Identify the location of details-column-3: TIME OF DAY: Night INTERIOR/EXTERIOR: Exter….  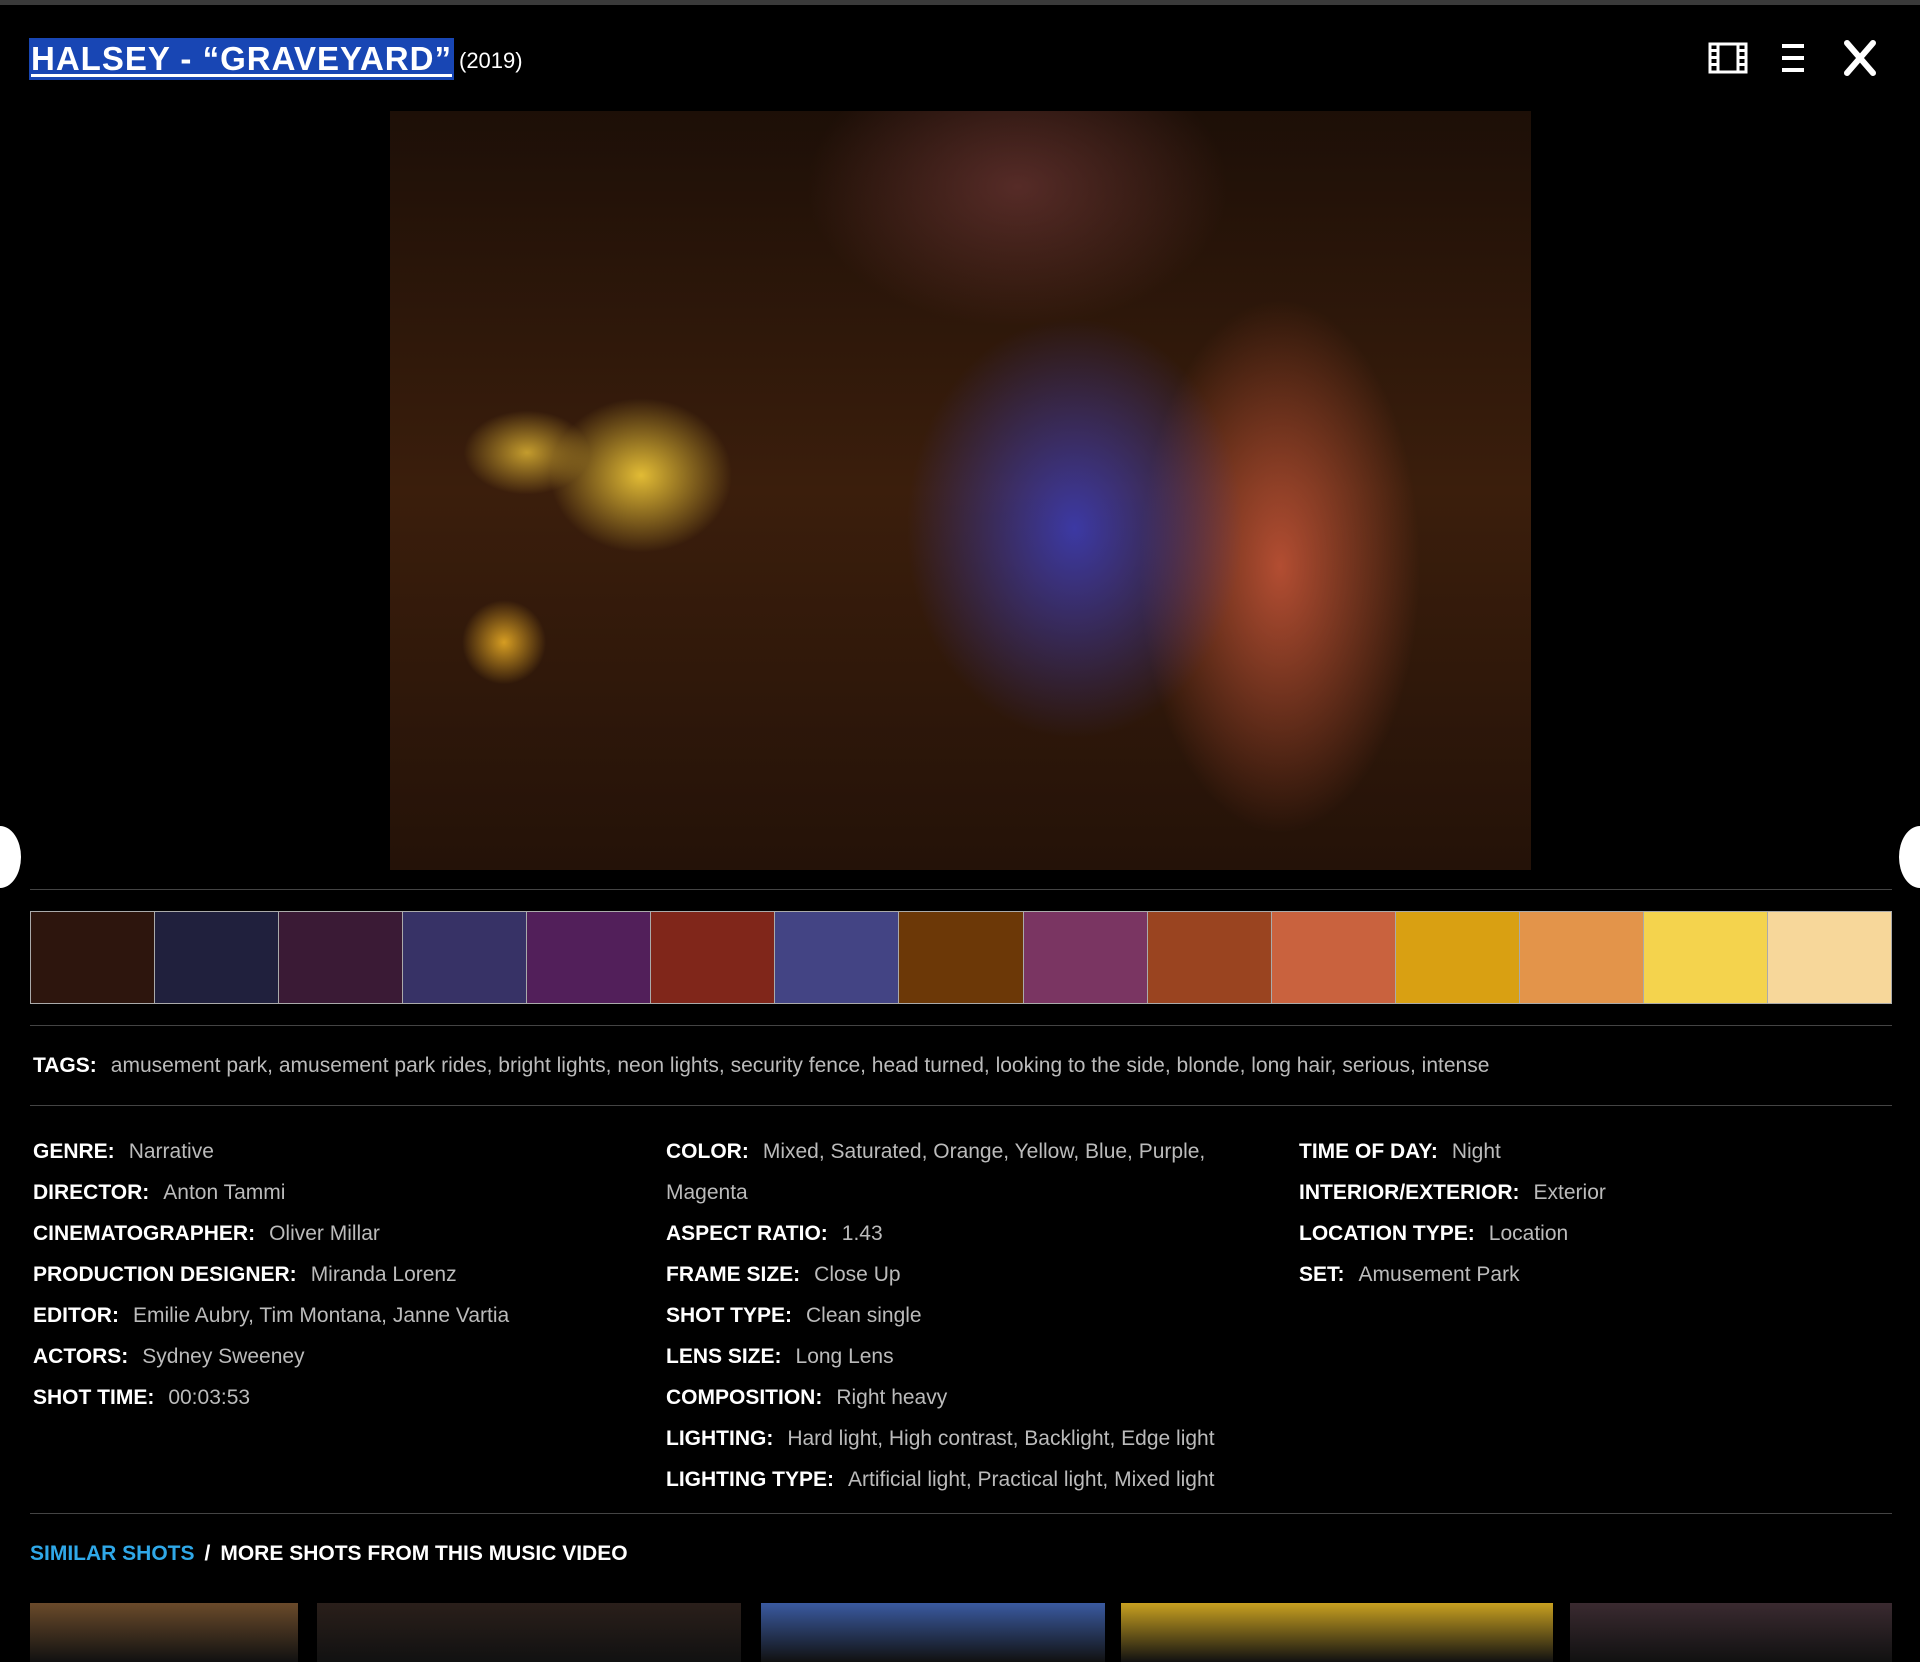
(1452, 1213).